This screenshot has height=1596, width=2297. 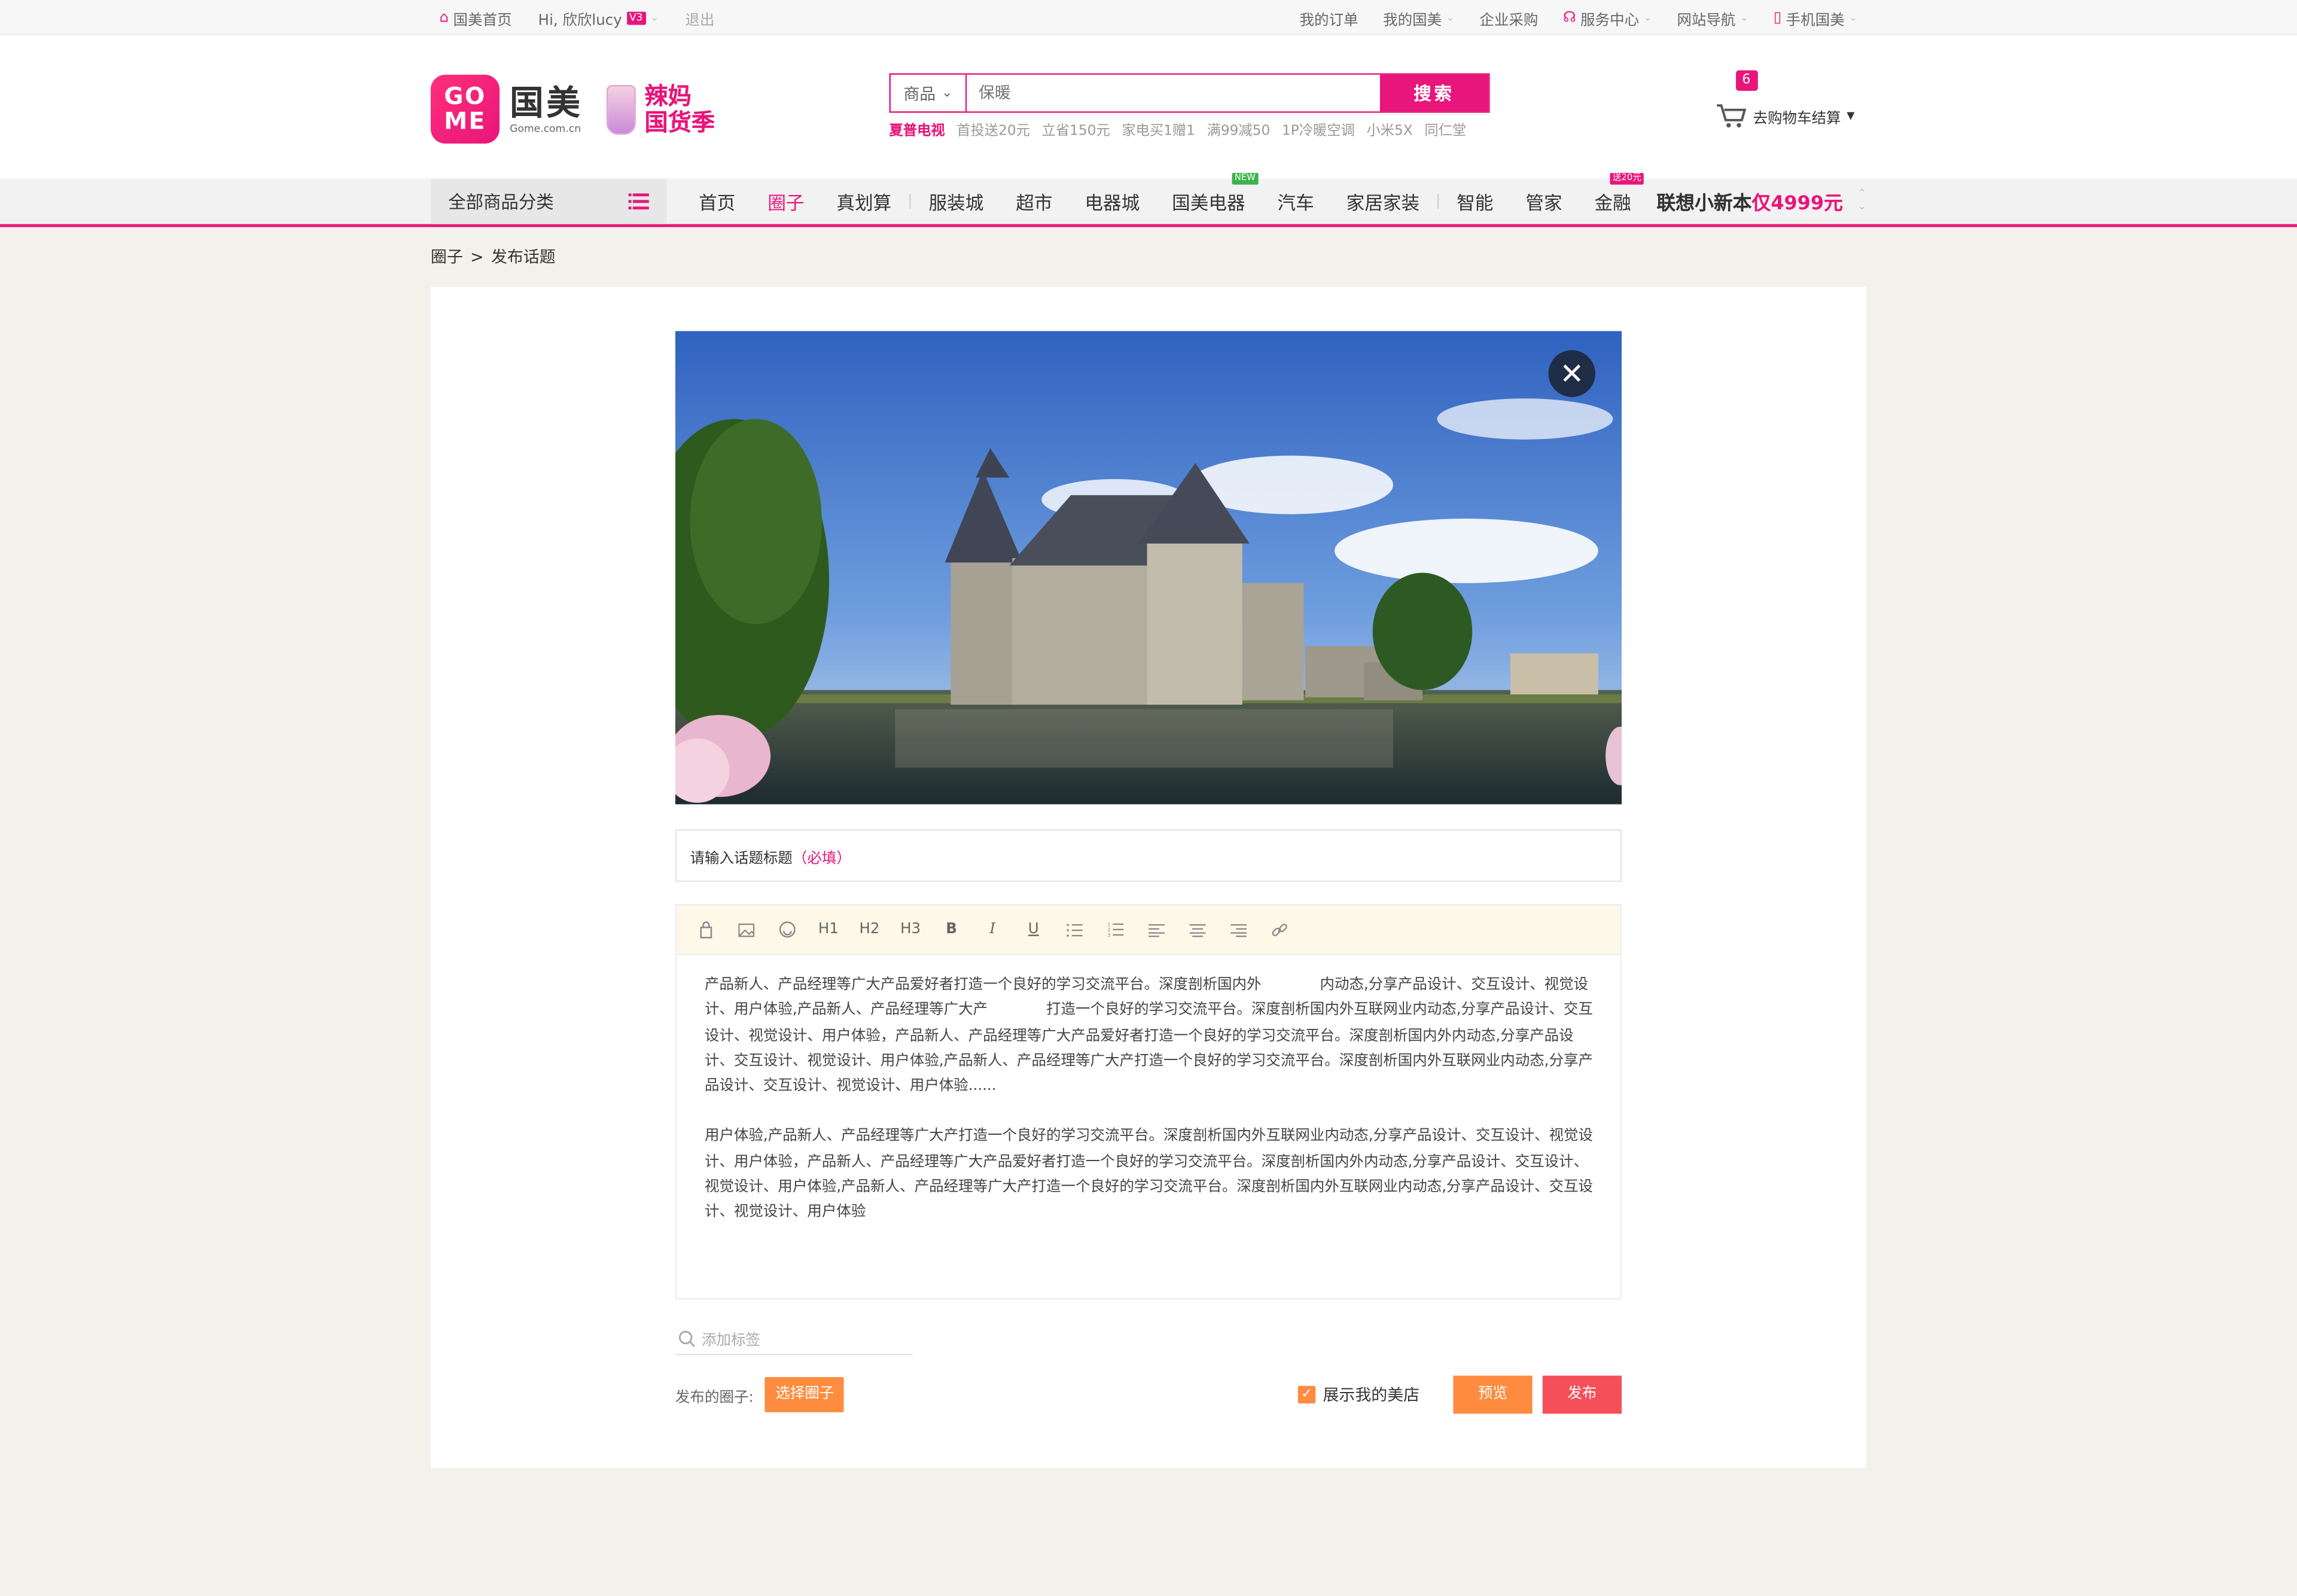 What do you see at coordinates (1245, 178) in the screenshot?
I see `new-badge: NEW` at bounding box center [1245, 178].